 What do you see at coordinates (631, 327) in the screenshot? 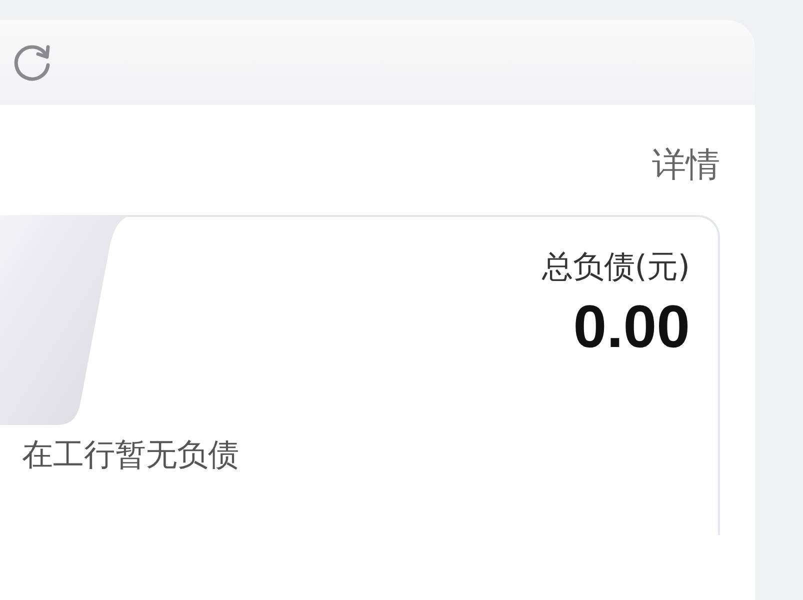
I see `debt-amount: 0.00` at bounding box center [631, 327].